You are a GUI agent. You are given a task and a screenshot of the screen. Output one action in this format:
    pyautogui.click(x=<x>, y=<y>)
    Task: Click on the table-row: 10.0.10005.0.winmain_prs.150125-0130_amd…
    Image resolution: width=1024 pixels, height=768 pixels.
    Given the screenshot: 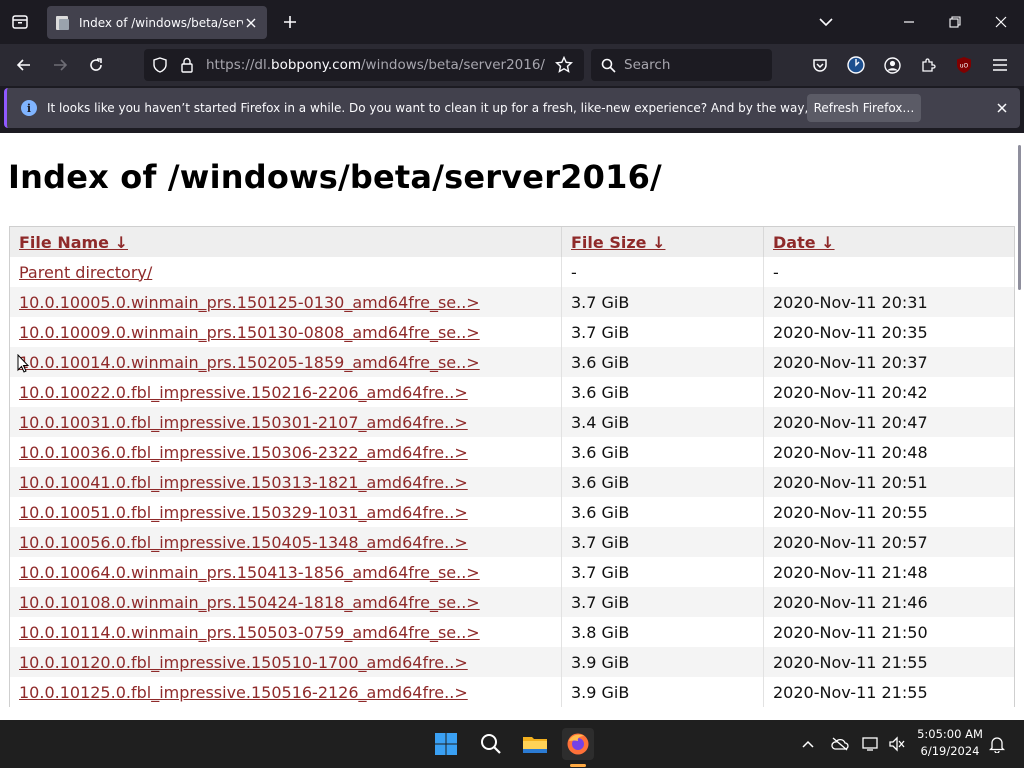 What is the action you would take?
    pyautogui.click(x=512, y=302)
    